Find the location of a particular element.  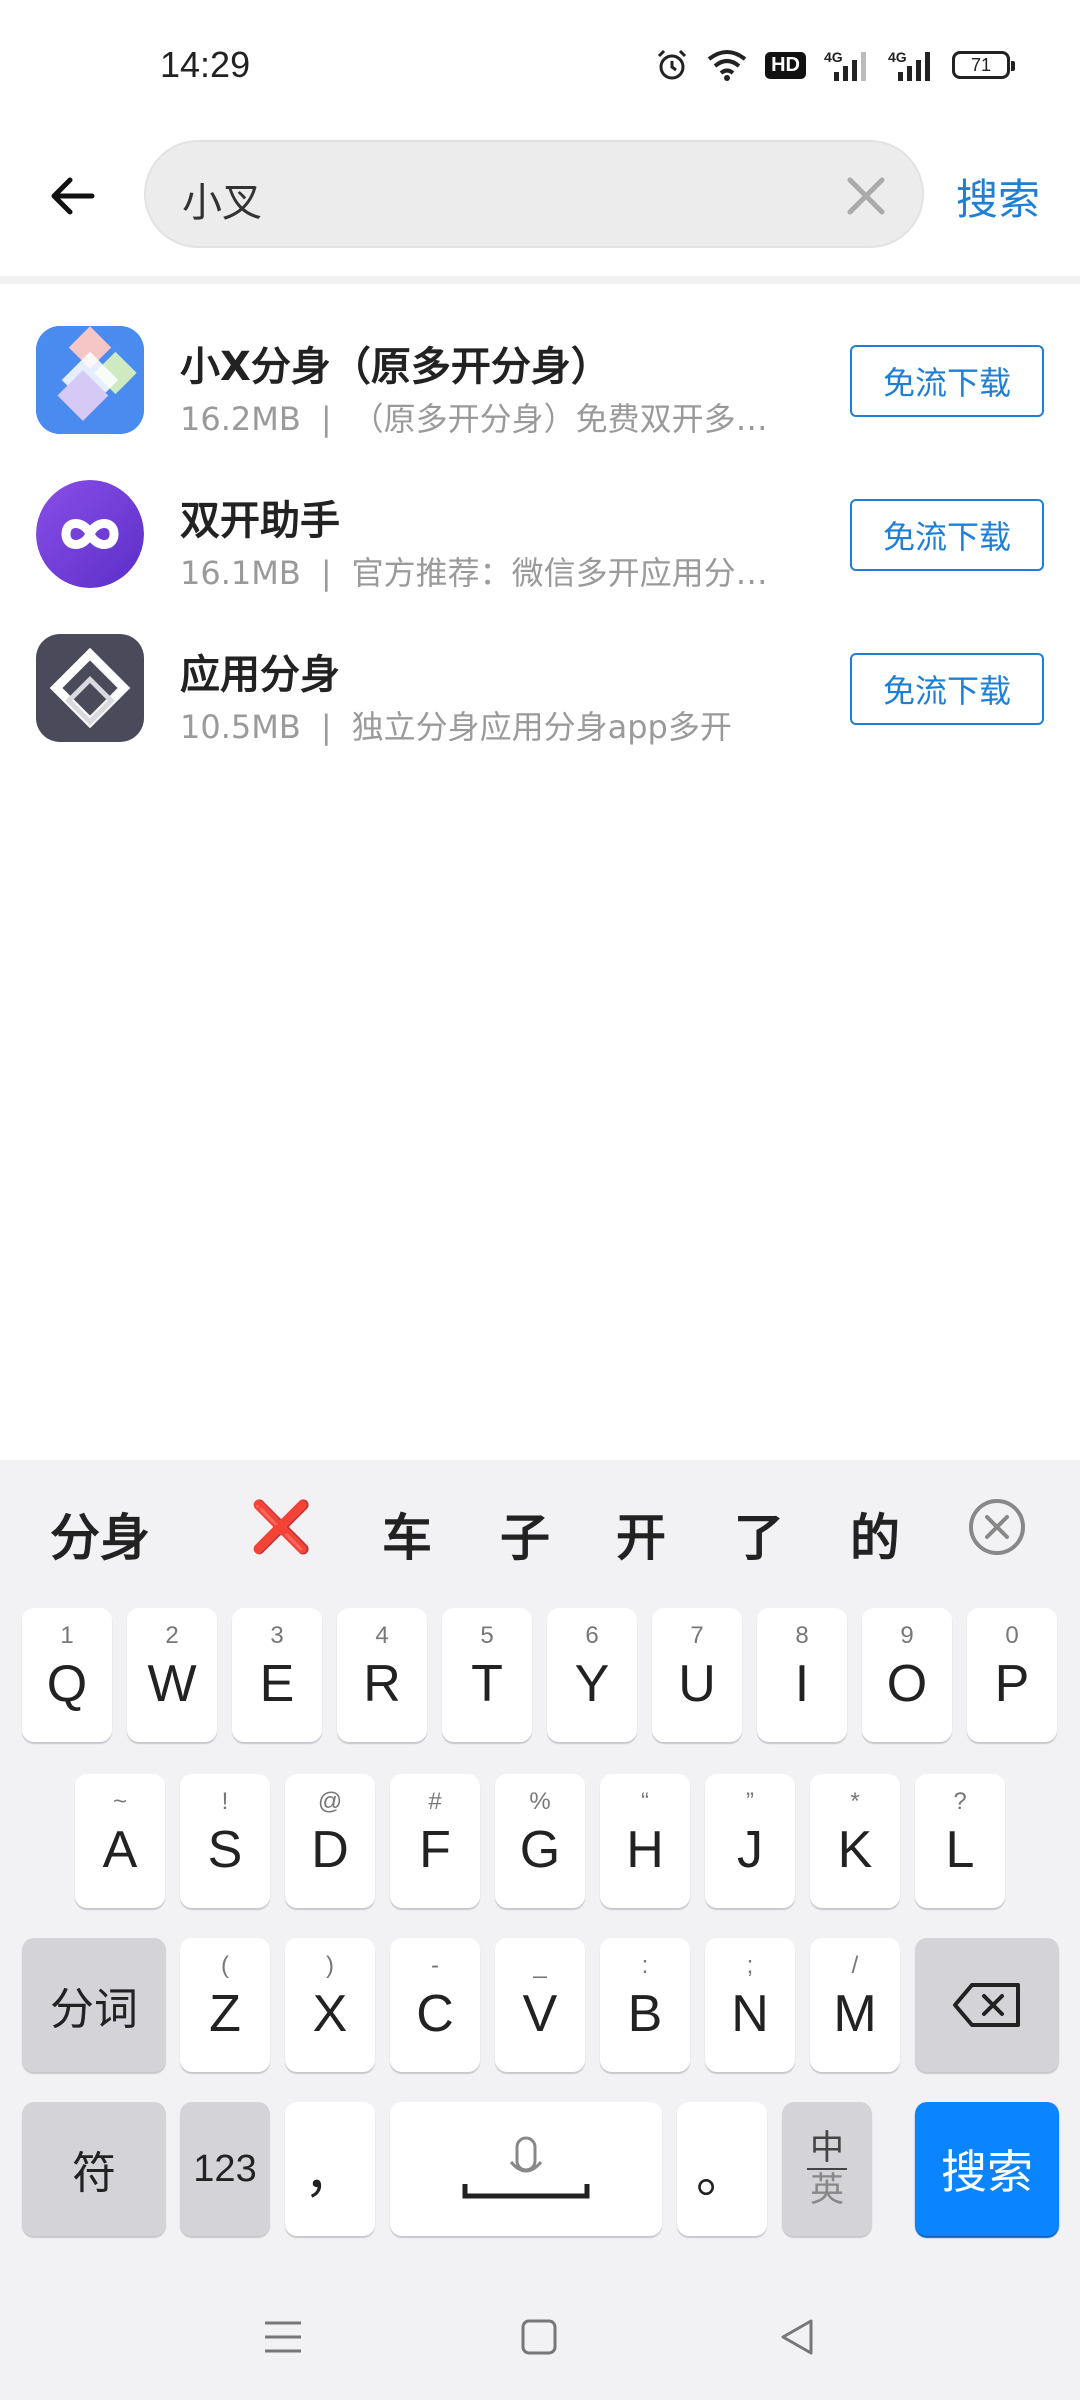

symbol-key: 符 is located at coordinates (94, 2169).